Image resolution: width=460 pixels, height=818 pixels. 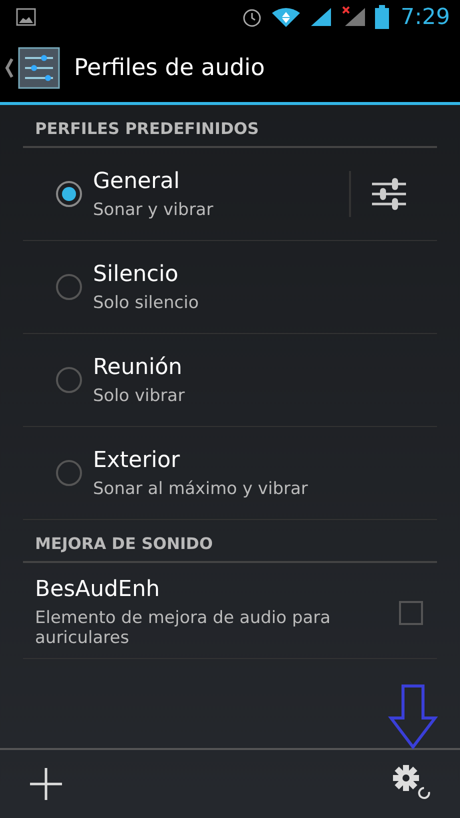 What do you see at coordinates (389, 194) in the screenshot?
I see `sliders-icon` at bounding box center [389, 194].